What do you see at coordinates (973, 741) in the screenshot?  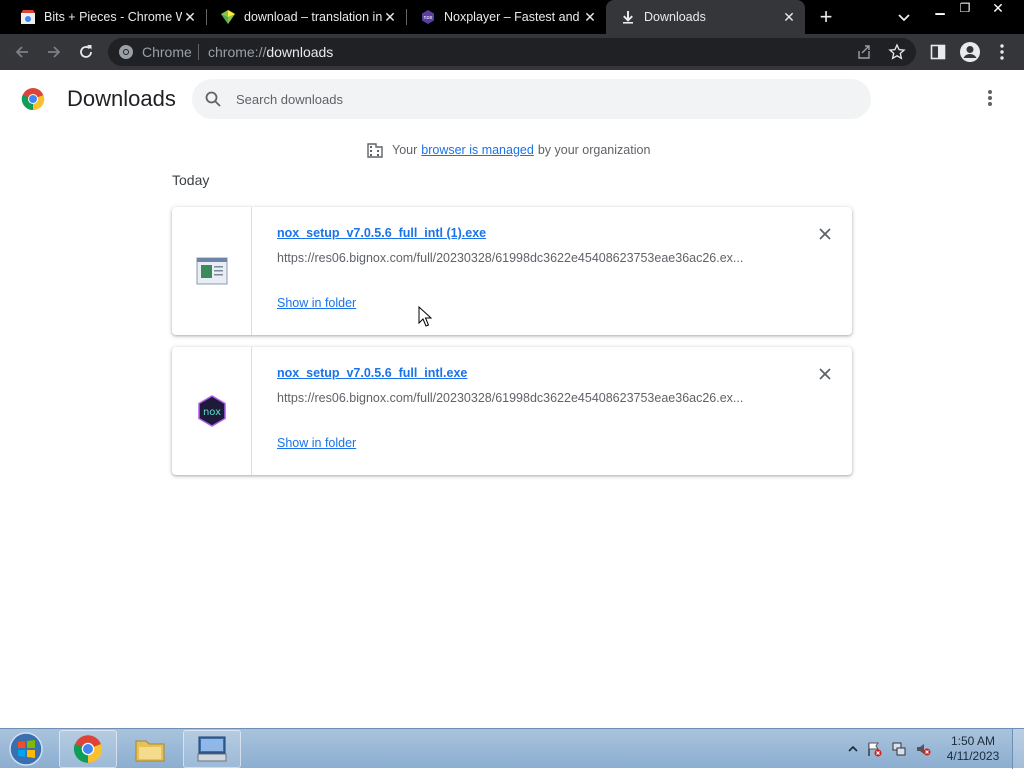 I see `clock-time: 1:50 AM` at bounding box center [973, 741].